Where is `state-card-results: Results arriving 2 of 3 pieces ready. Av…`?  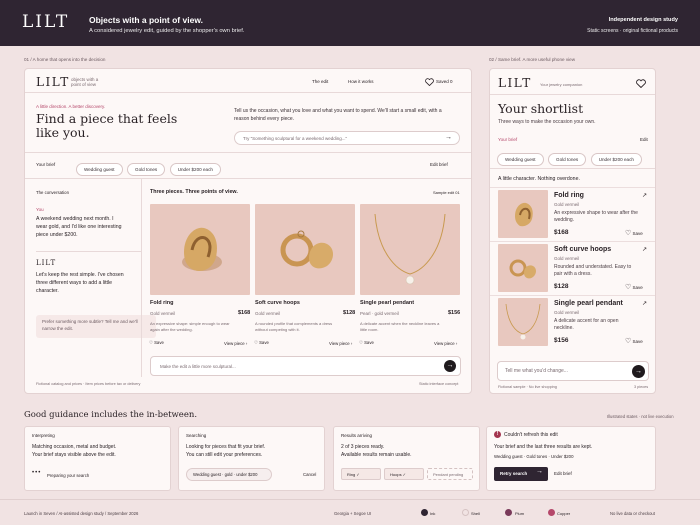
state-card-results: Results arriving 2 of 3 pieces ready. Av… is located at coordinates (406, 458).